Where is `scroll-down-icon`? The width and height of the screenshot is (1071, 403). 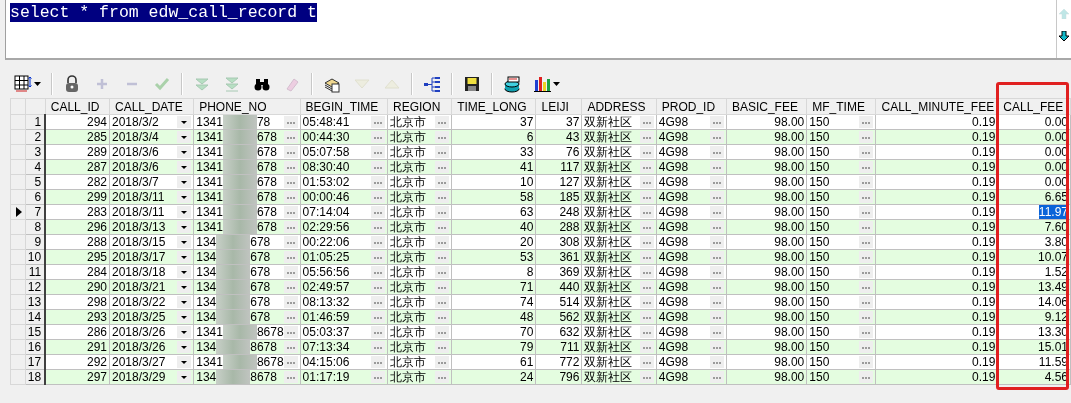
scroll-down-icon is located at coordinates (1064, 36).